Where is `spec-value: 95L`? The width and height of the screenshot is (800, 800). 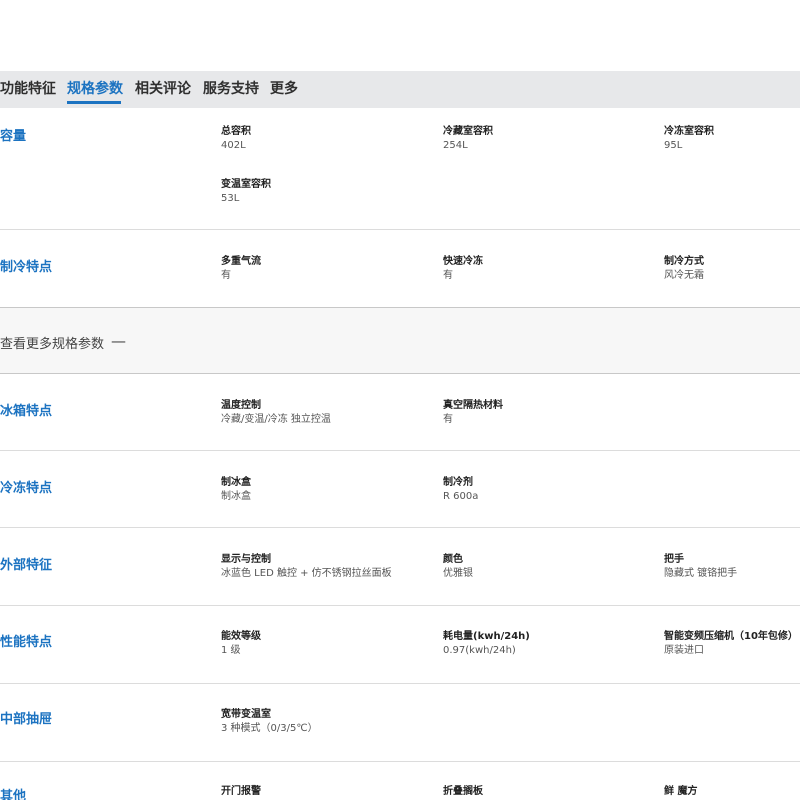 spec-value: 95L is located at coordinates (673, 145).